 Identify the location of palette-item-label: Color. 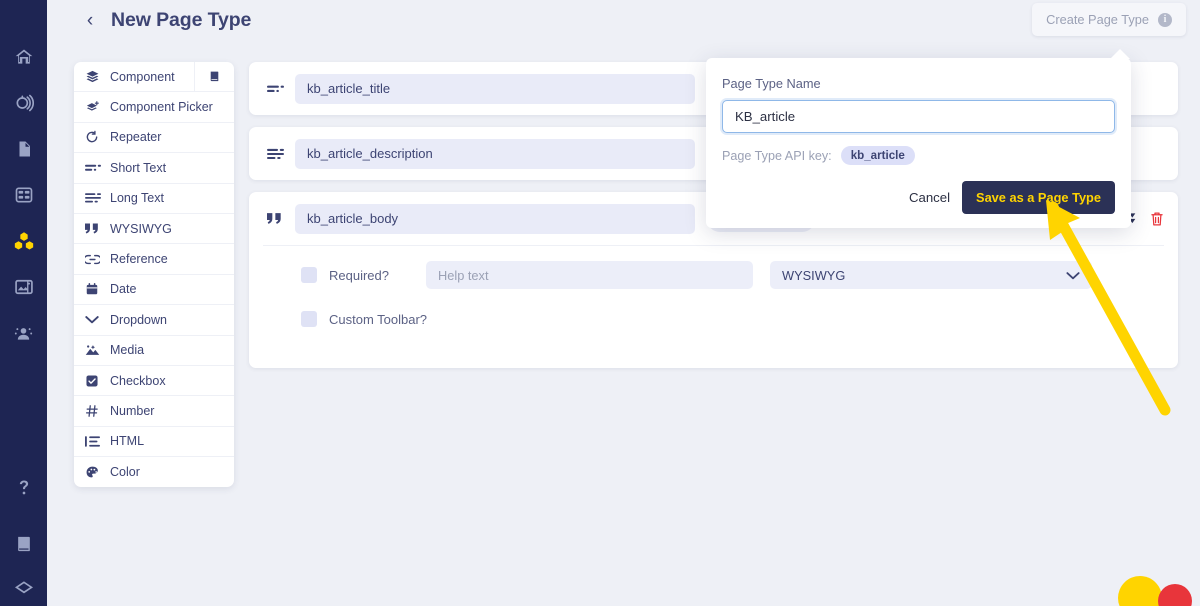
(125, 472).